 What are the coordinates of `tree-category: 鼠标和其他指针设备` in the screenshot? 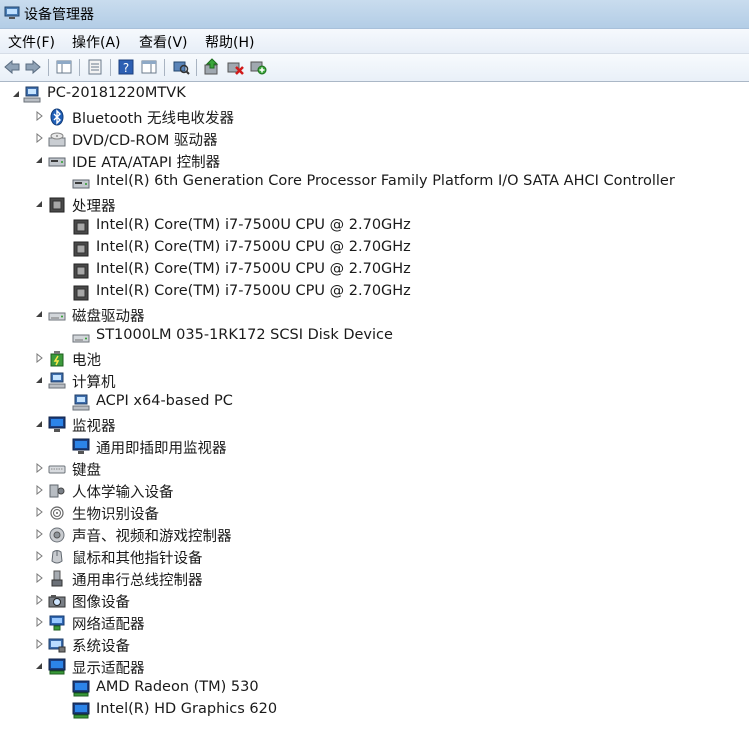 It's located at (370, 557).